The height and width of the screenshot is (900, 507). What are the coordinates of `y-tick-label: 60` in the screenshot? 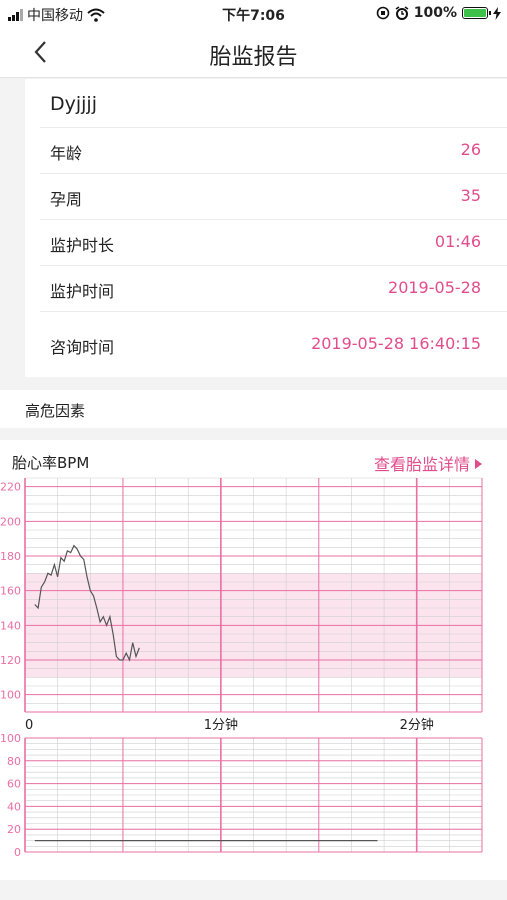 It's located at (14, 784).